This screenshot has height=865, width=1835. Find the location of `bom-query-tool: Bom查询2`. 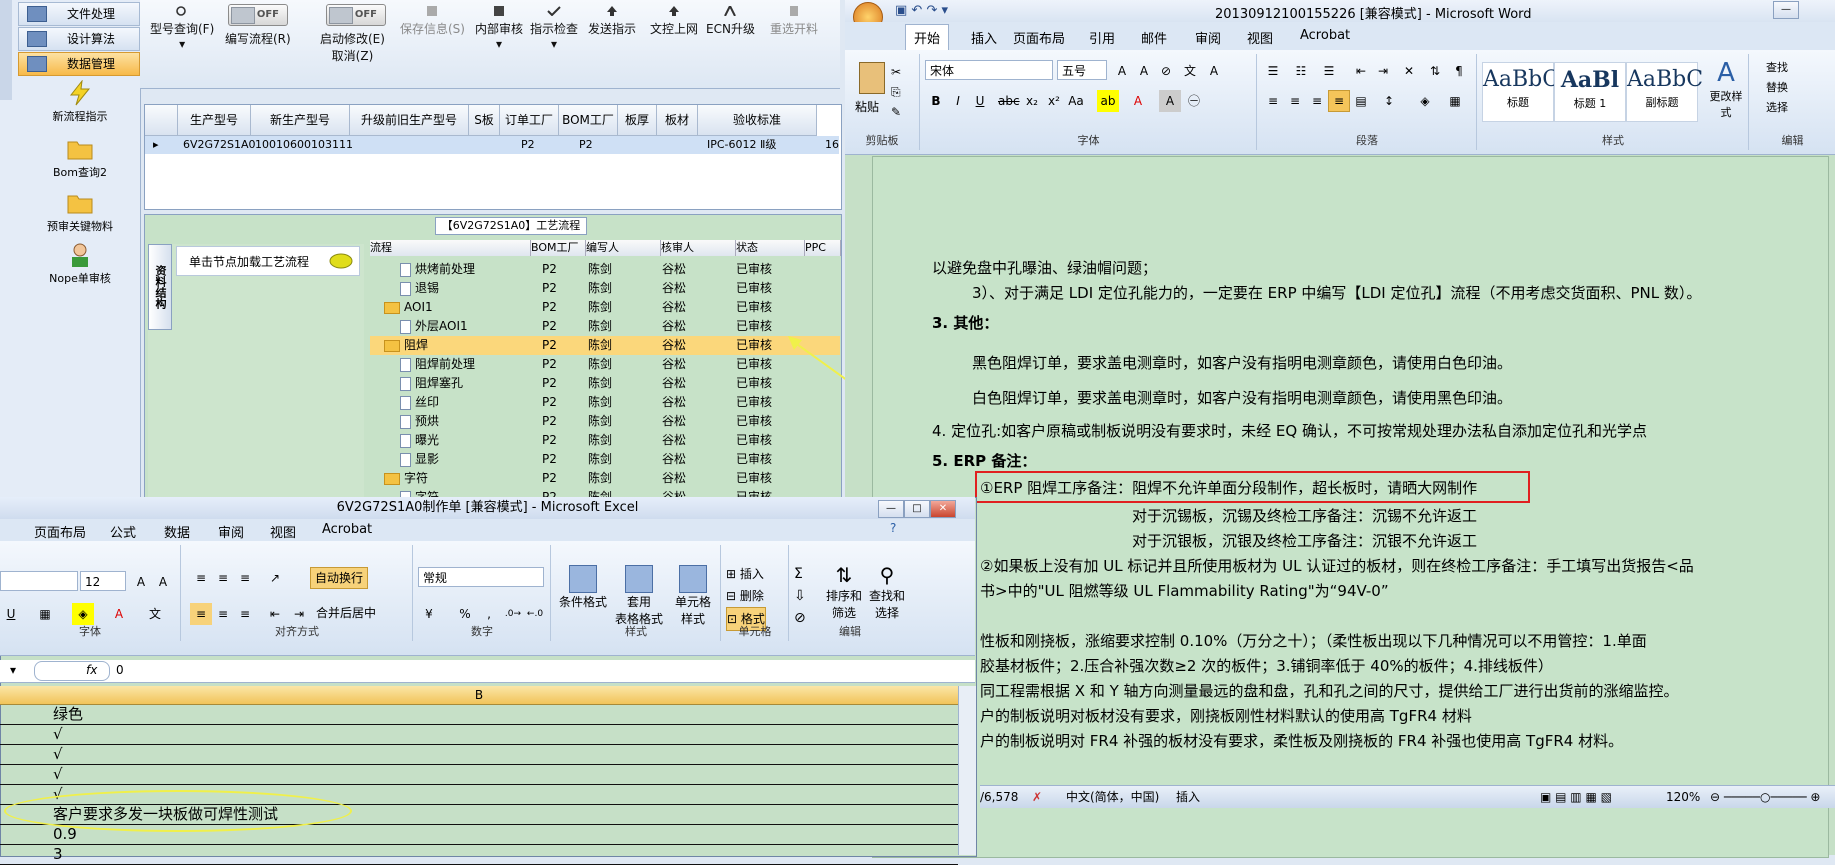

bom-query-tool: Bom查询2 is located at coordinates (80, 158).